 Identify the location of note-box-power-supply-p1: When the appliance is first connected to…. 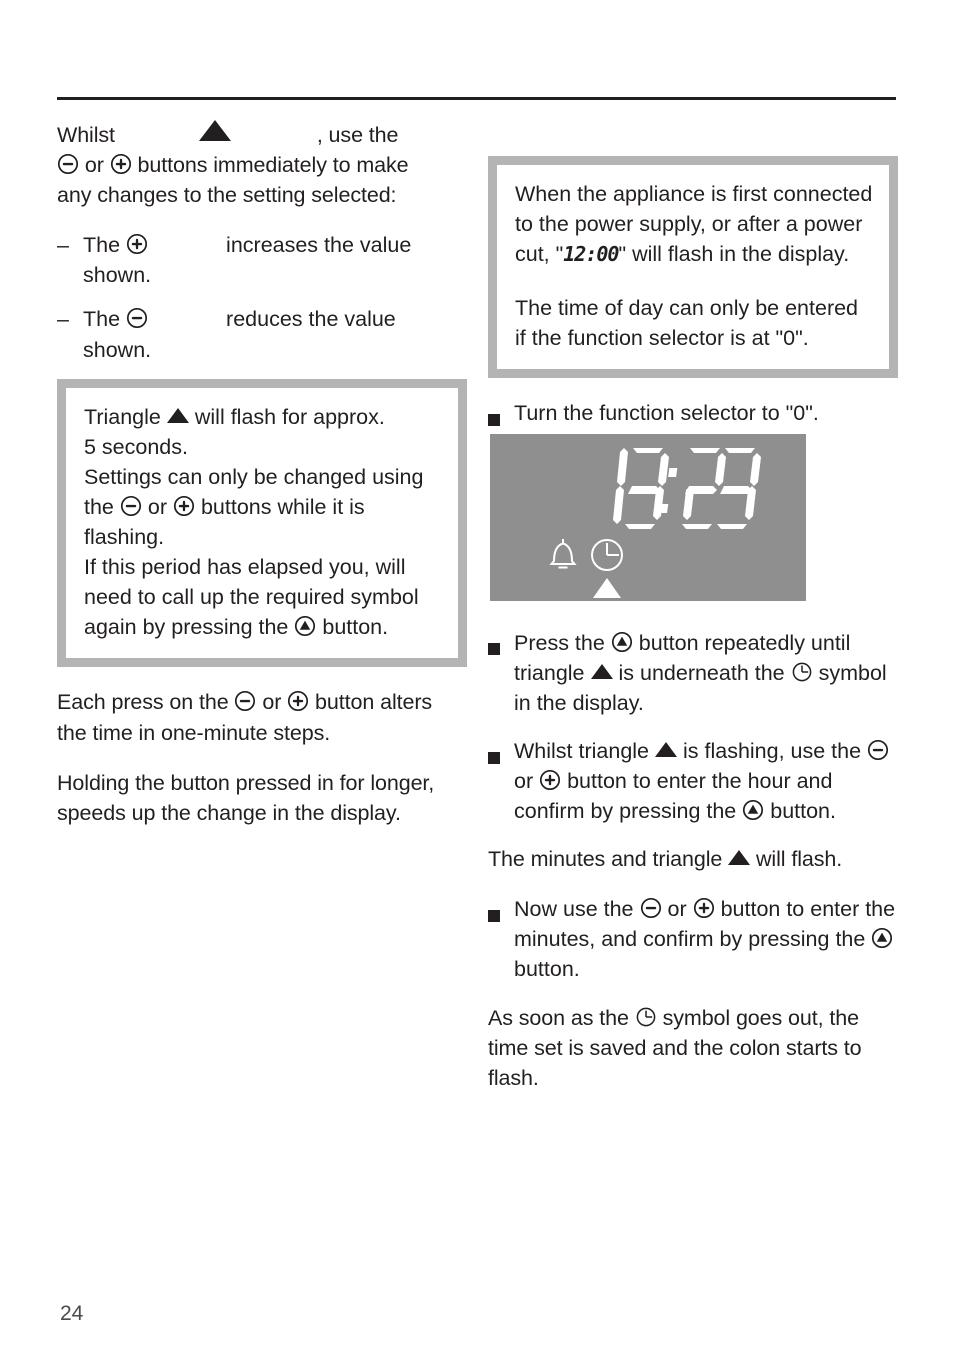
(694, 224).